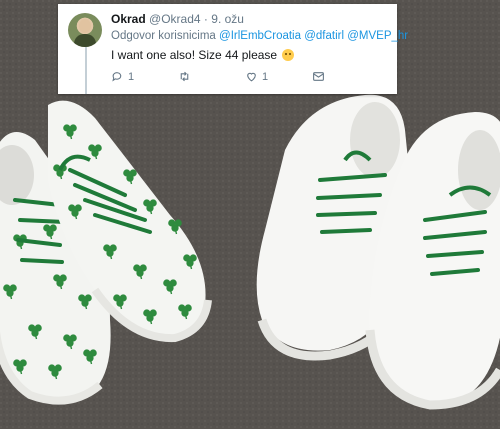 This screenshot has width=500, height=429. I want to click on tweet-actions: 1 1, so click(246, 79).